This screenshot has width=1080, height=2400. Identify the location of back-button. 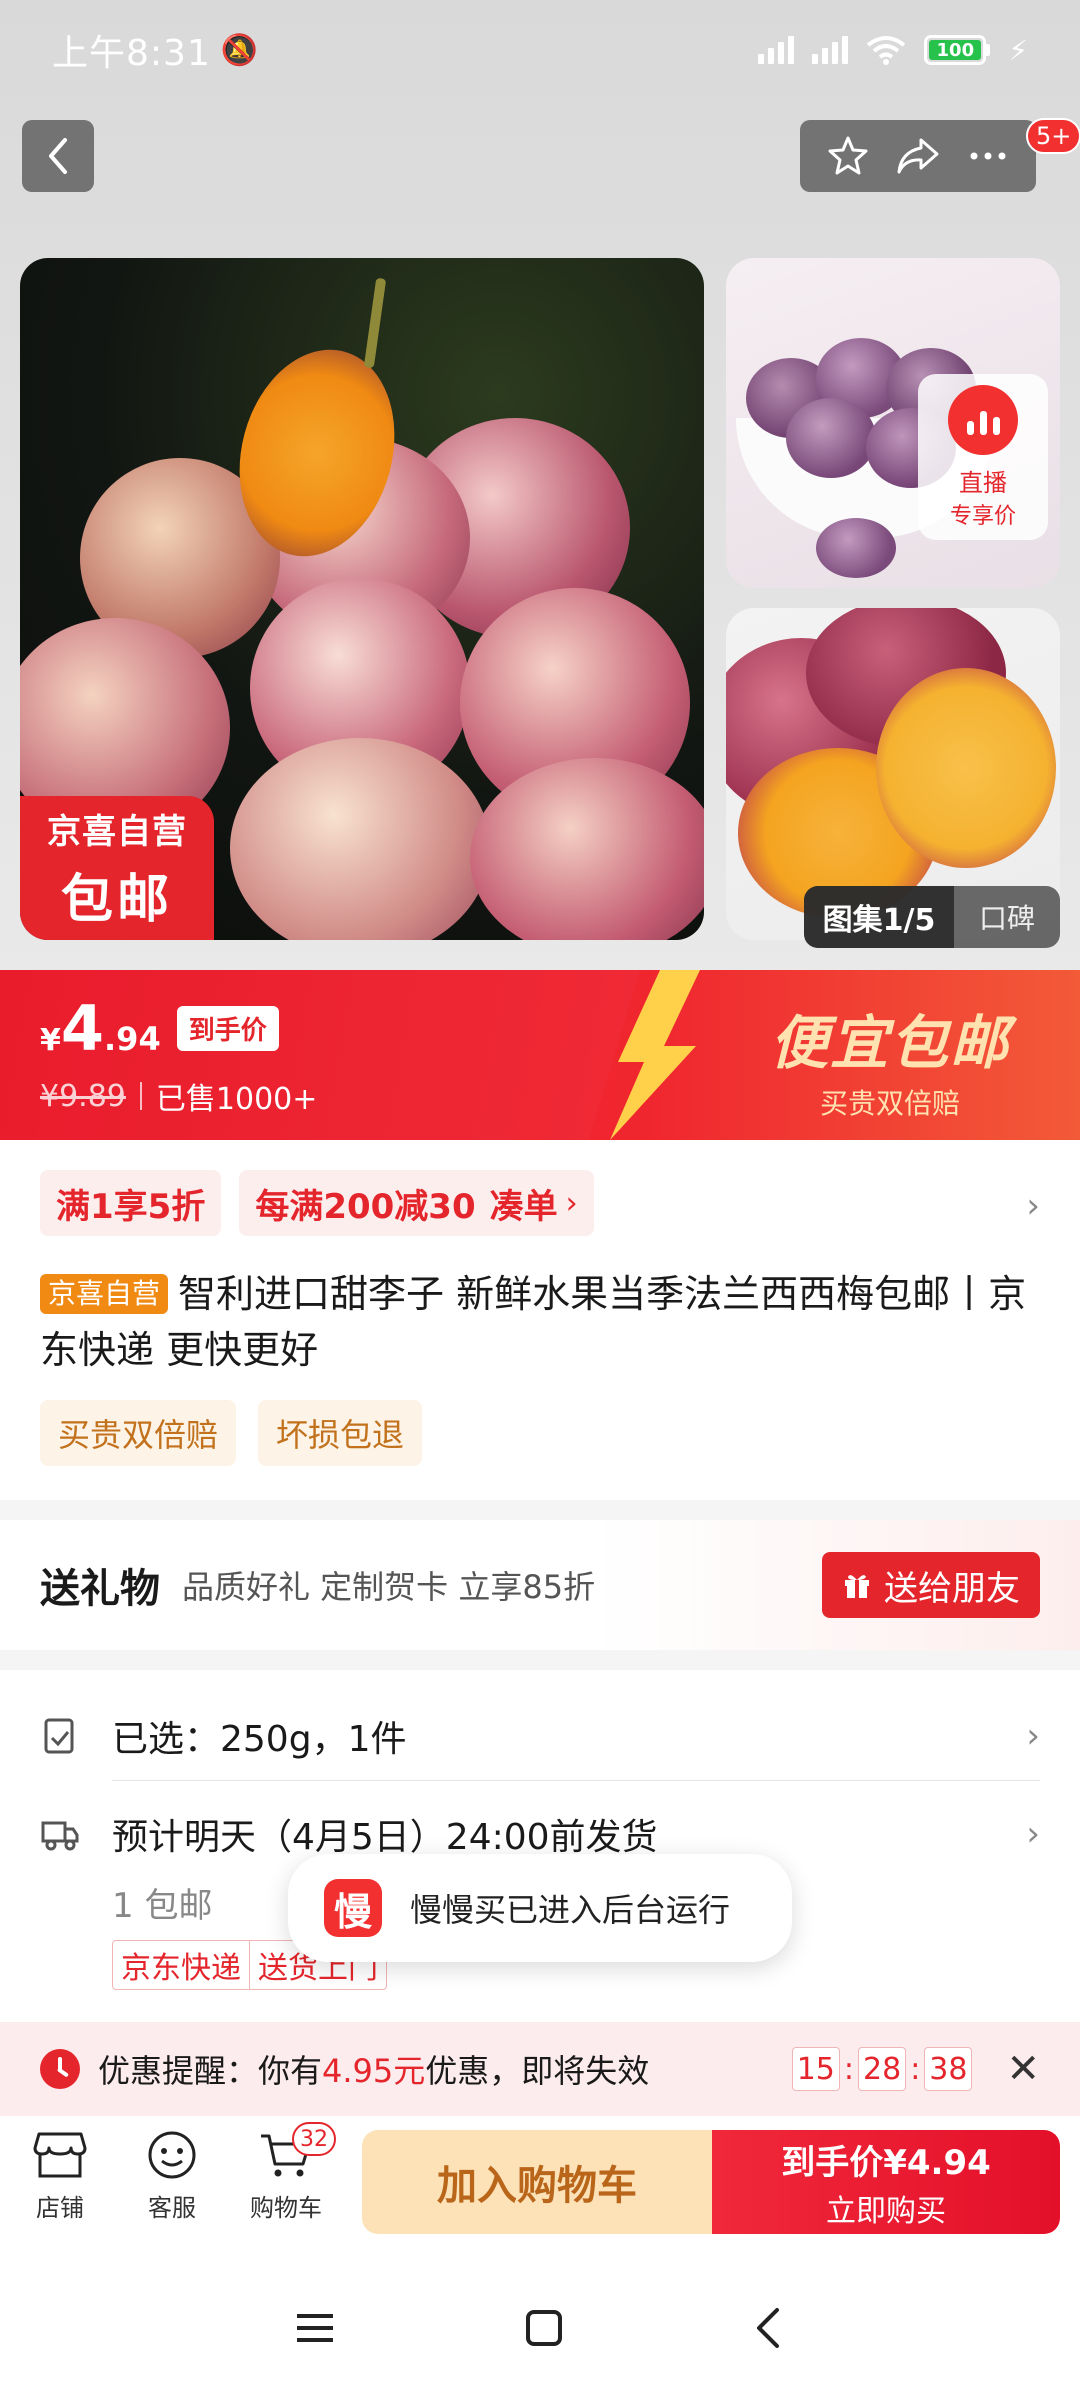
(58, 156).